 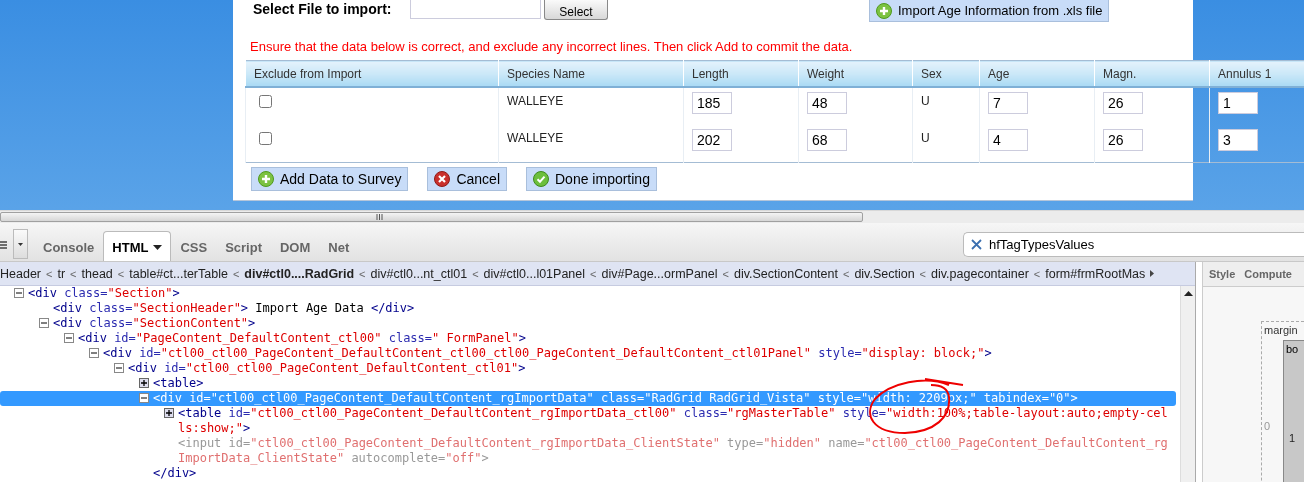 What do you see at coordinates (1292, 438) in the screenshot?
I see `border-value: 1` at bounding box center [1292, 438].